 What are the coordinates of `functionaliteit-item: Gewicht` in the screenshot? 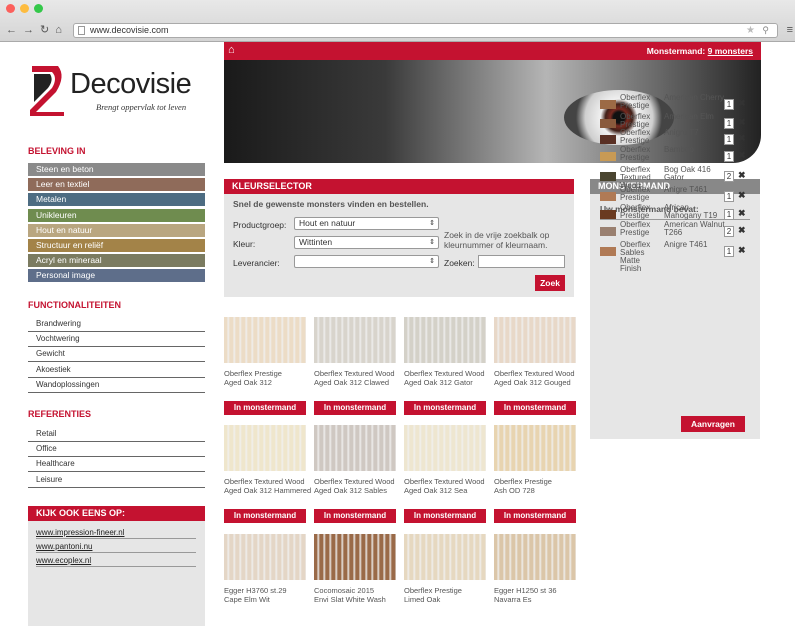 It's located at (116, 355).